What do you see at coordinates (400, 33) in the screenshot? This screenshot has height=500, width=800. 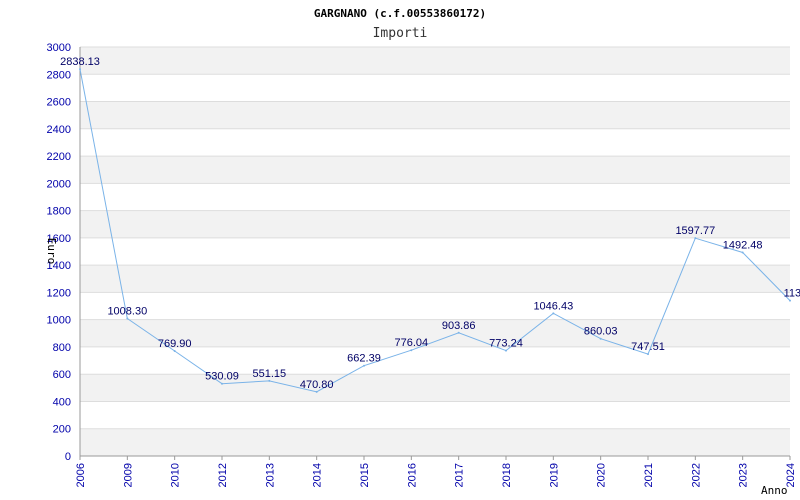 I see `chart-subtitle: Importi` at bounding box center [400, 33].